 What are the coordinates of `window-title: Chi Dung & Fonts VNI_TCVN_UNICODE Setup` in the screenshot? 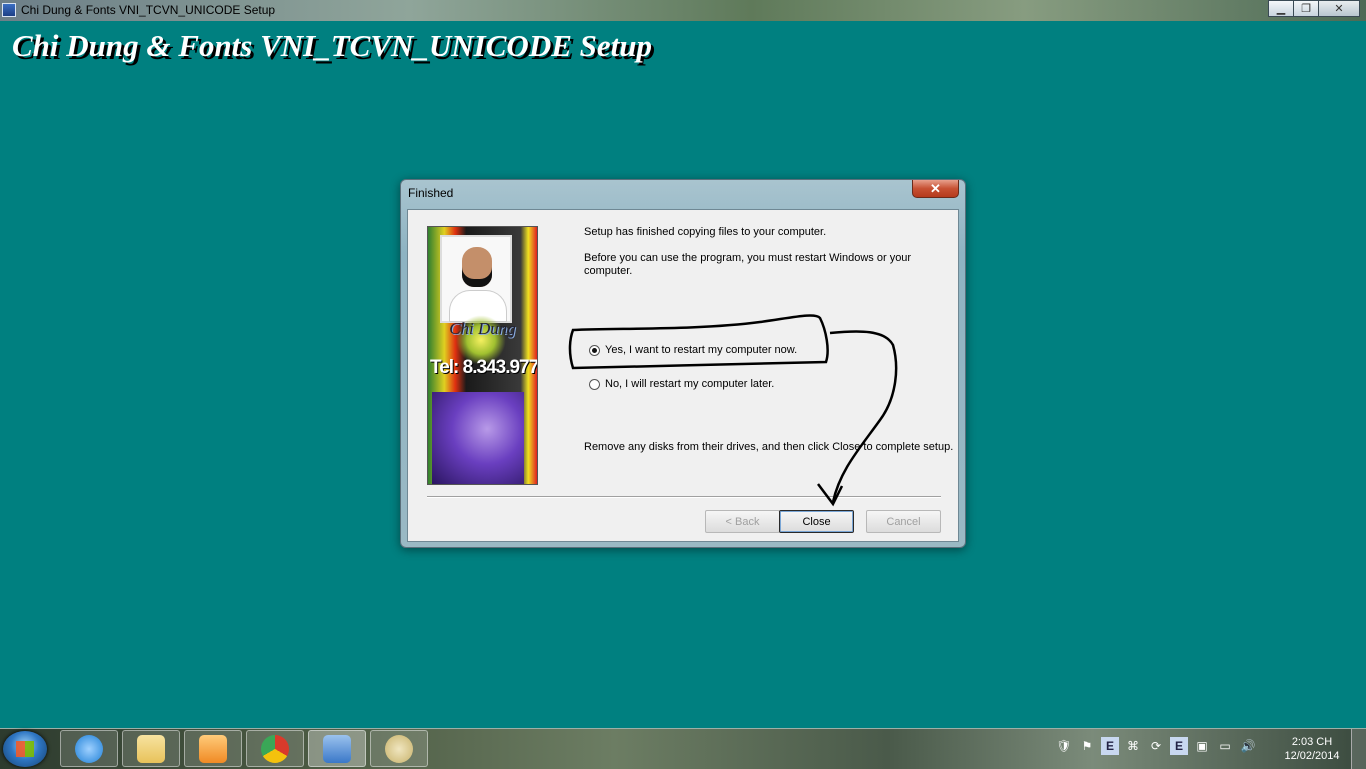 It's located at (148, 10).